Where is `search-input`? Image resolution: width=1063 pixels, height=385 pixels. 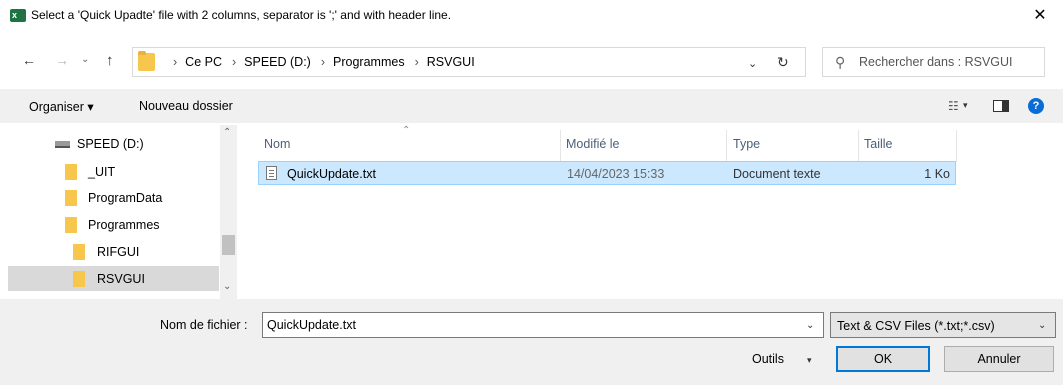 search-input is located at coordinates (951, 62).